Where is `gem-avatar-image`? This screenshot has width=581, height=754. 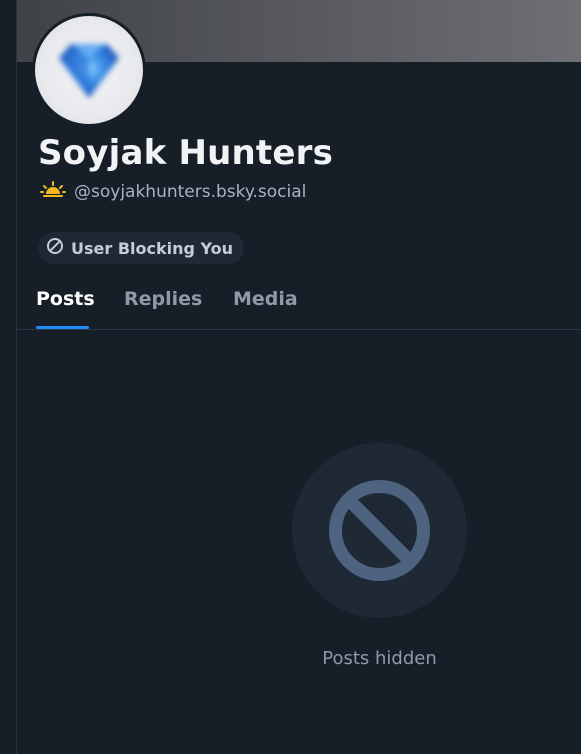
gem-avatar-image is located at coordinates (89, 71).